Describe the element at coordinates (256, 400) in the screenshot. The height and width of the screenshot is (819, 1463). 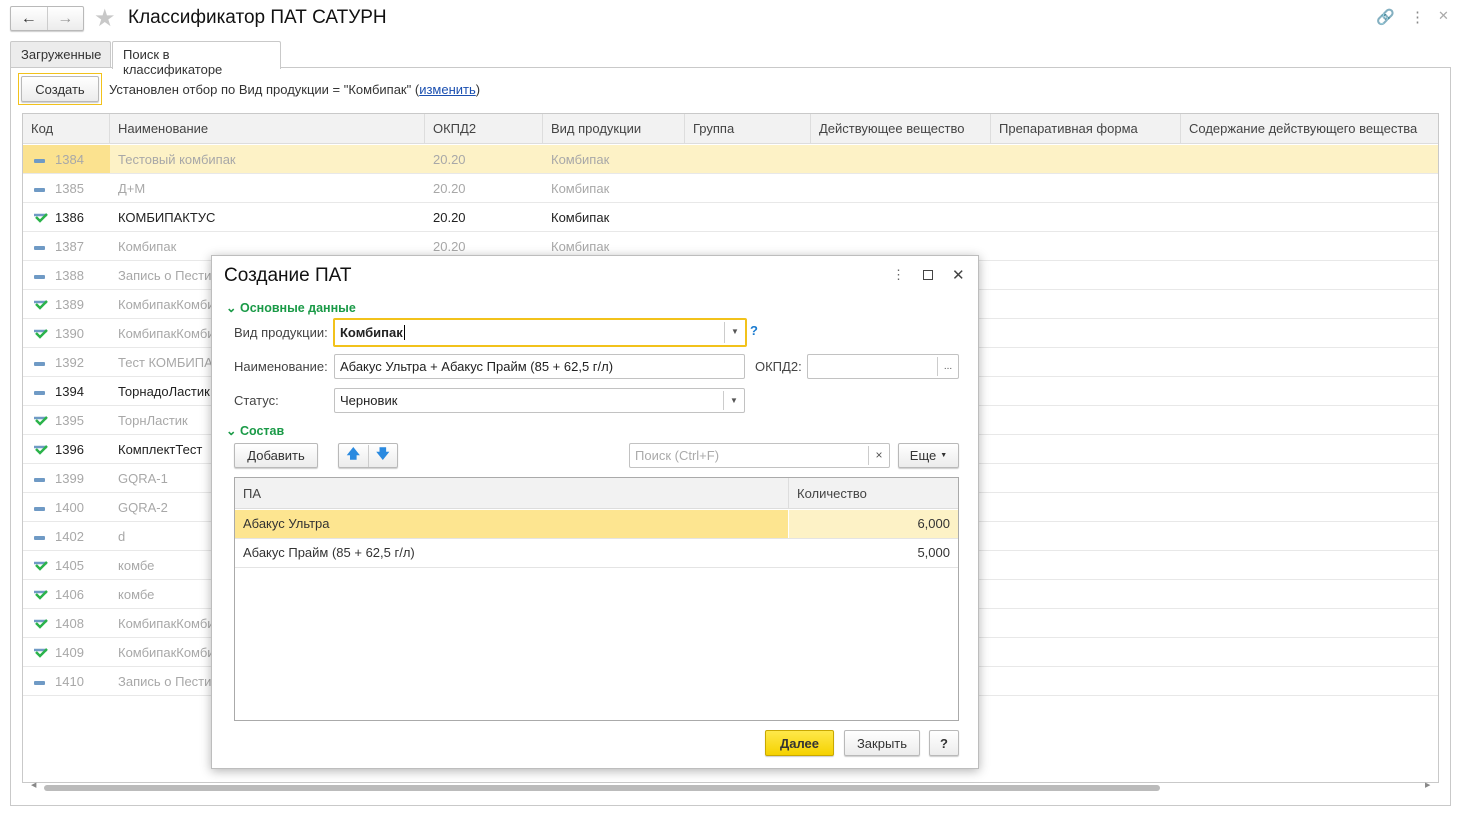
I see `status-label: Статус:` at that location.